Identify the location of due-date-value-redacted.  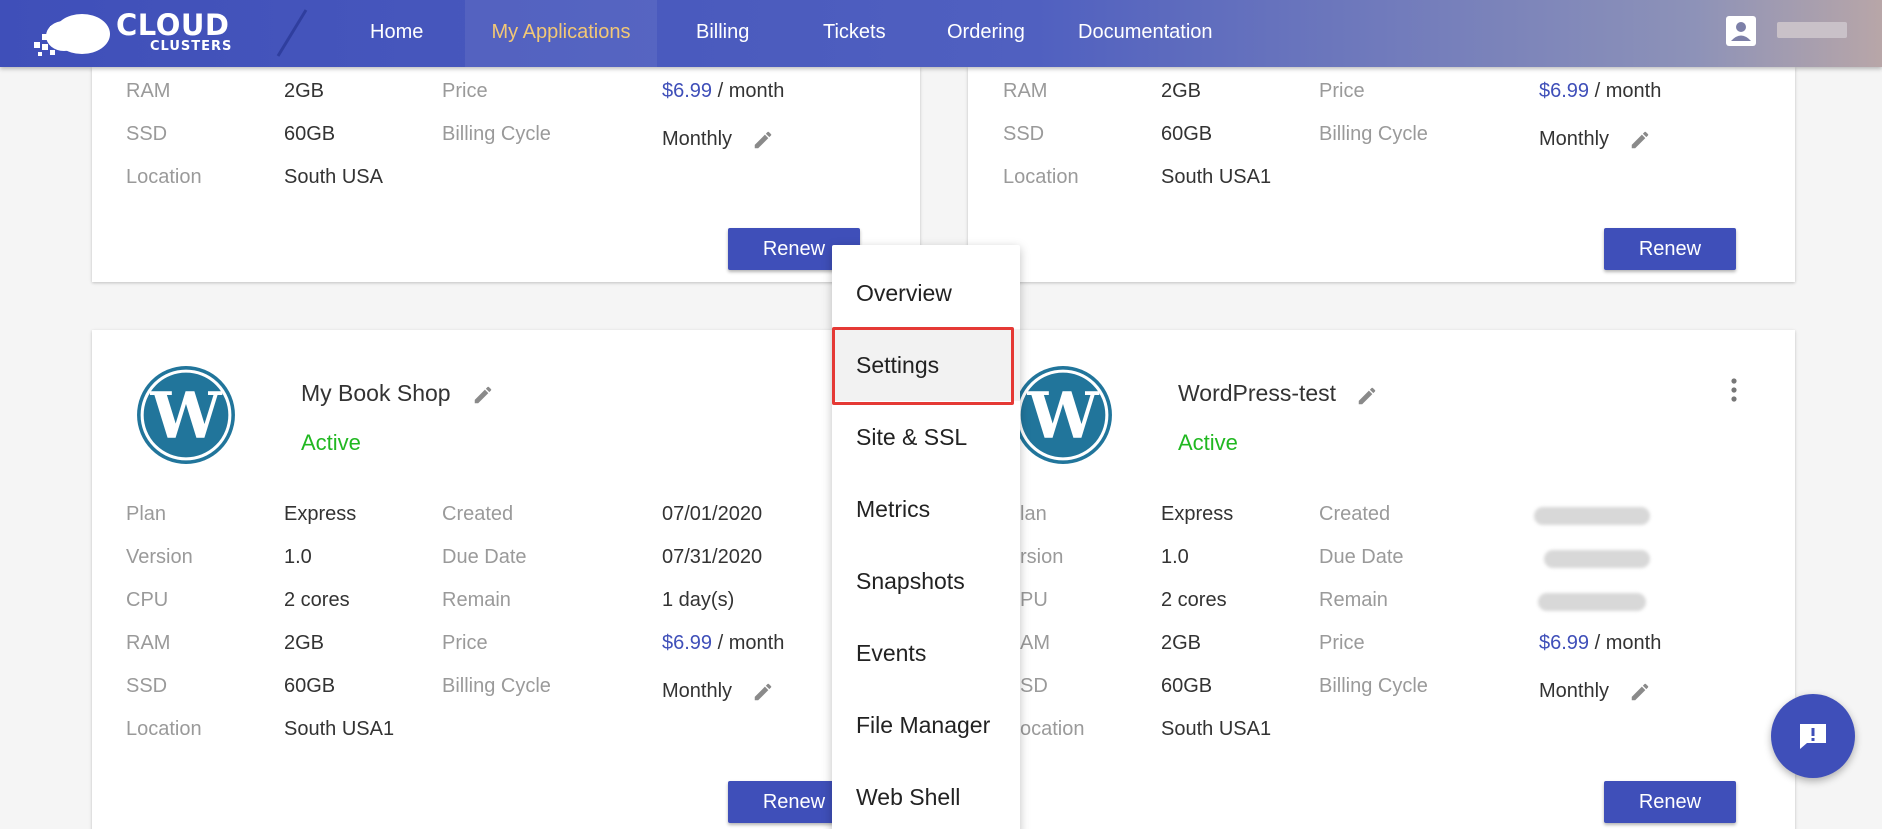
(1597, 559).